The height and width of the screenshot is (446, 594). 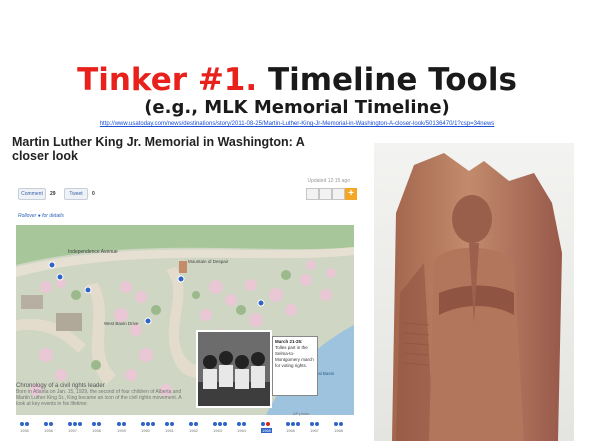 What do you see at coordinates (392, 80) in the screenshot?
I see `title-text: Timeline Tools` at bounding box center [392, 80].